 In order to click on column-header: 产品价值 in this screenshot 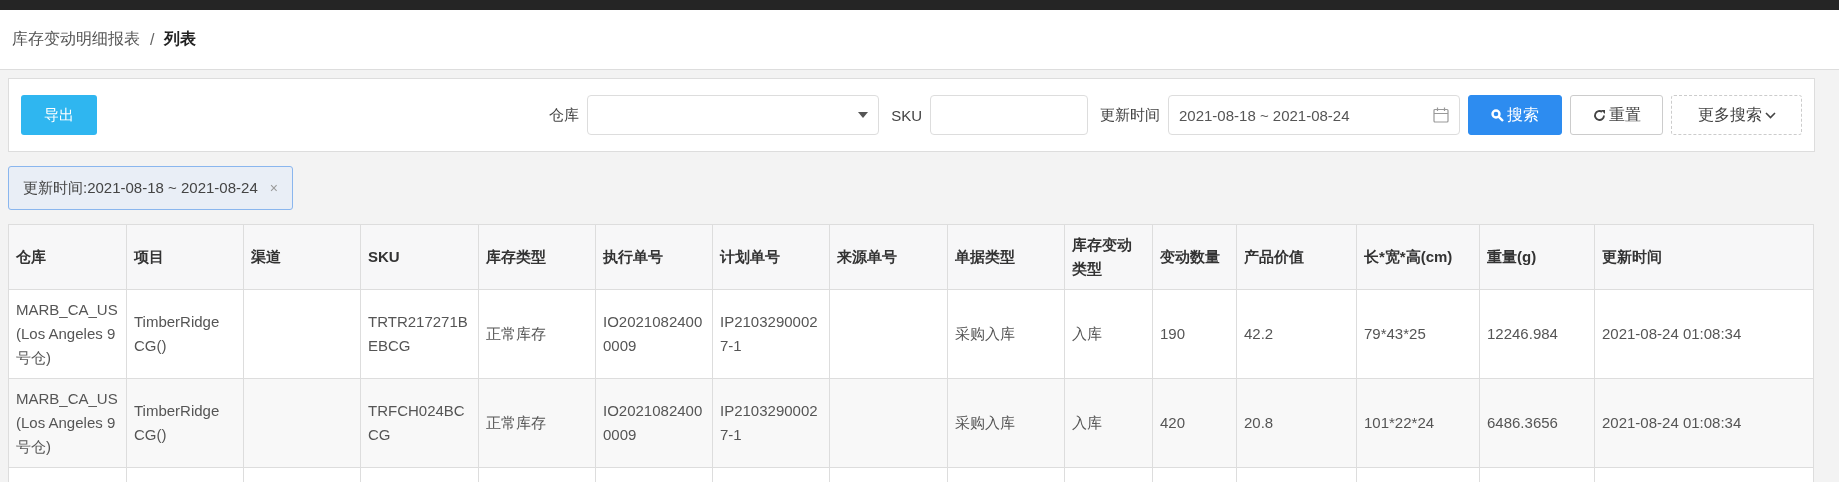, I will do `click(1296, 257)`.